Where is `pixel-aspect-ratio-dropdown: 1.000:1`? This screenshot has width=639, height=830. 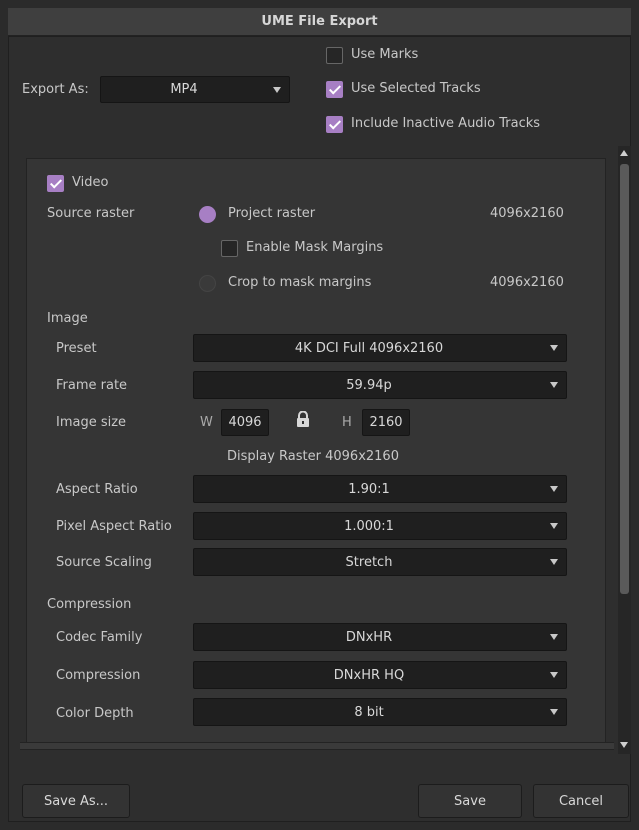
pixel-aspect-ratio-dropdown: 1.000:1 is located at coordinates (380, 526).